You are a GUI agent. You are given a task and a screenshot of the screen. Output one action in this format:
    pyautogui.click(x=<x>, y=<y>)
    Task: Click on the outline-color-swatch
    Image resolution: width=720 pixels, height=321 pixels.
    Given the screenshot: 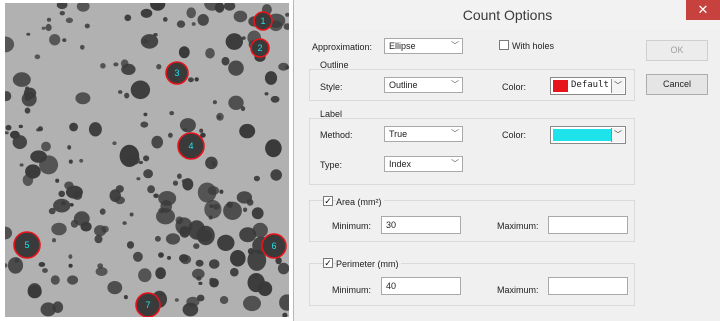 What is the action you would take?
    pyautogui.click(x=560, y=86)
    